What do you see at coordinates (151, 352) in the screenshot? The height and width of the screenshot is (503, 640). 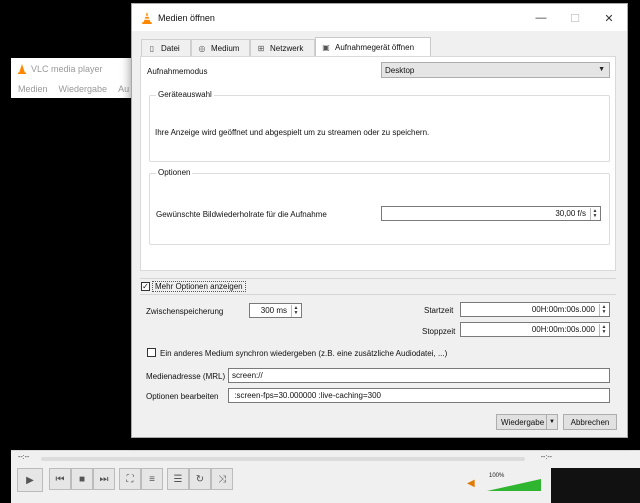 I see `sync-media-checkbox` at bounding box center [151, 352].